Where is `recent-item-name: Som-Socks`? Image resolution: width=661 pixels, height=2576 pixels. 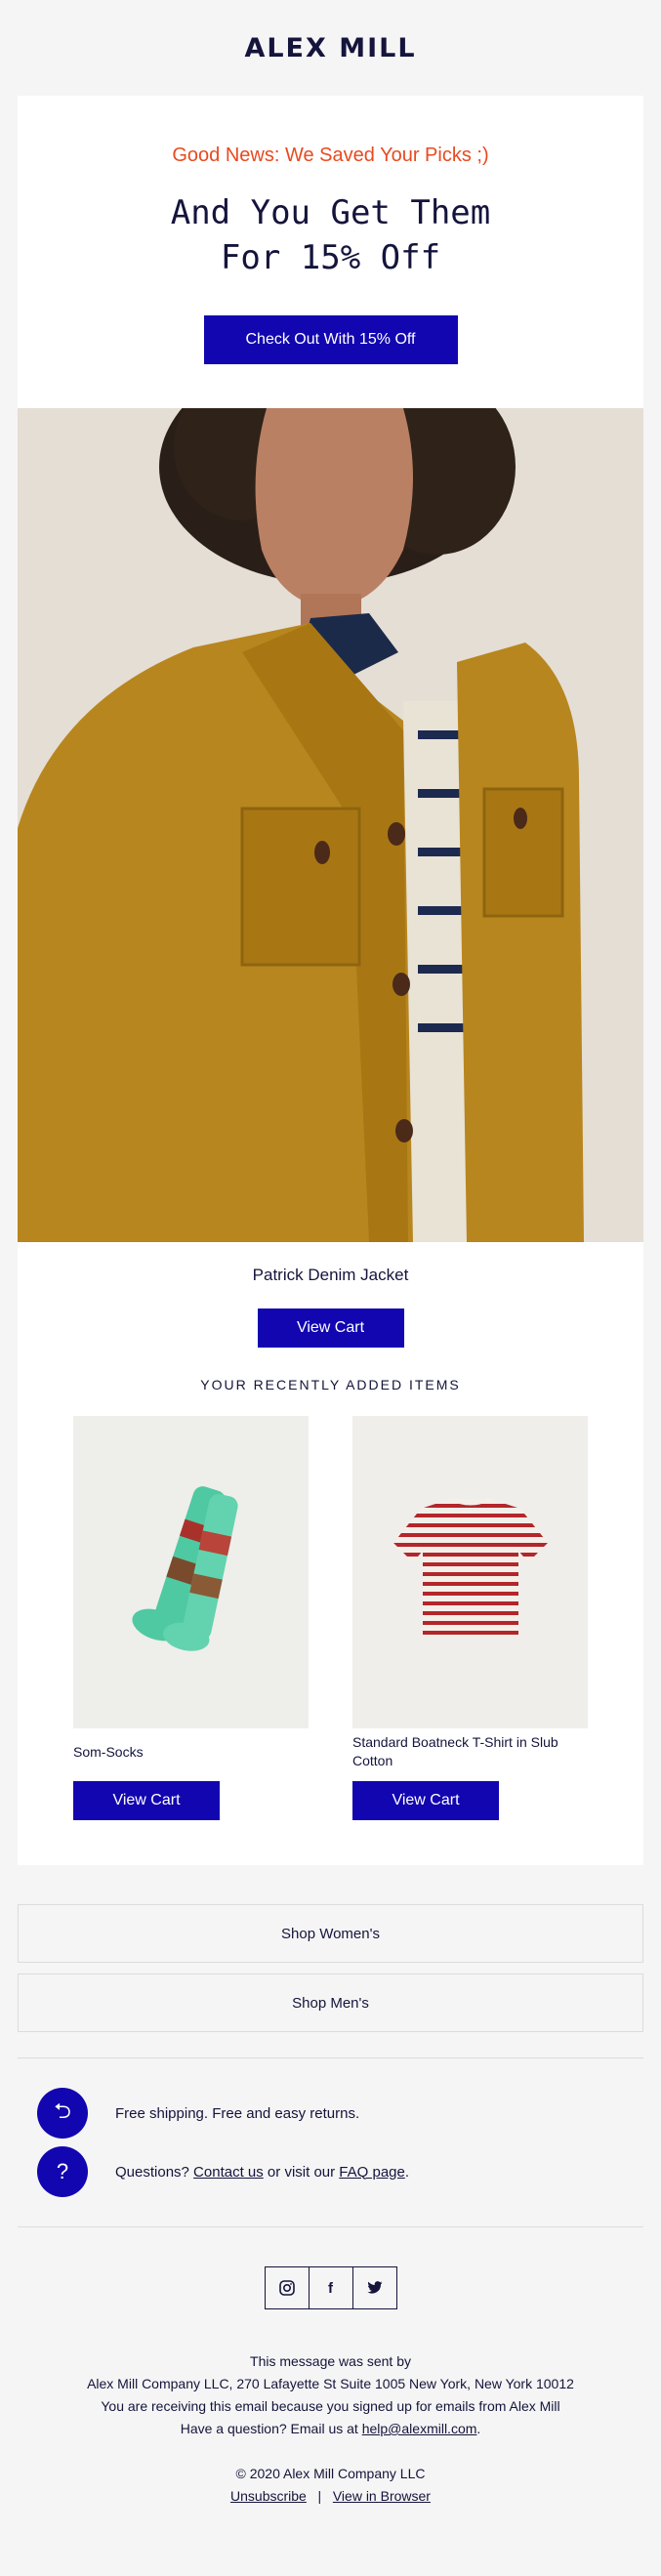 recent-item-name: Som-Socks is located at coordinates (108, 1751).